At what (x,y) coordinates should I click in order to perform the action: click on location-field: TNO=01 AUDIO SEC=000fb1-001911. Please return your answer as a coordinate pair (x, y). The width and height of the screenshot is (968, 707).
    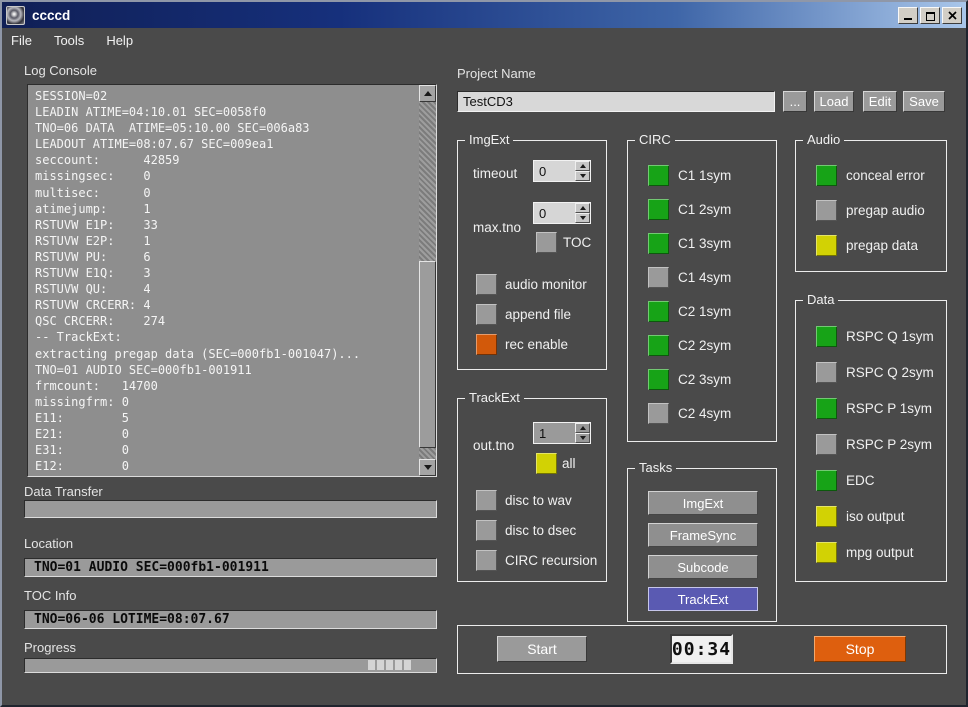
    Looking at the image, I should click on (230, 567).